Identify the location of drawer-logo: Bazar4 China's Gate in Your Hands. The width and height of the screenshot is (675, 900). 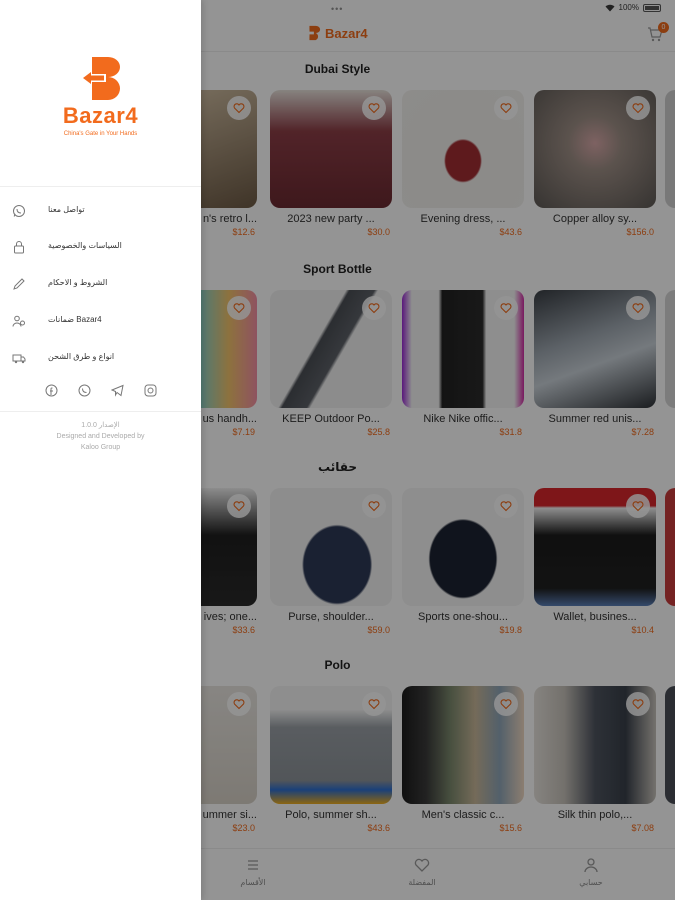
(100, 96).